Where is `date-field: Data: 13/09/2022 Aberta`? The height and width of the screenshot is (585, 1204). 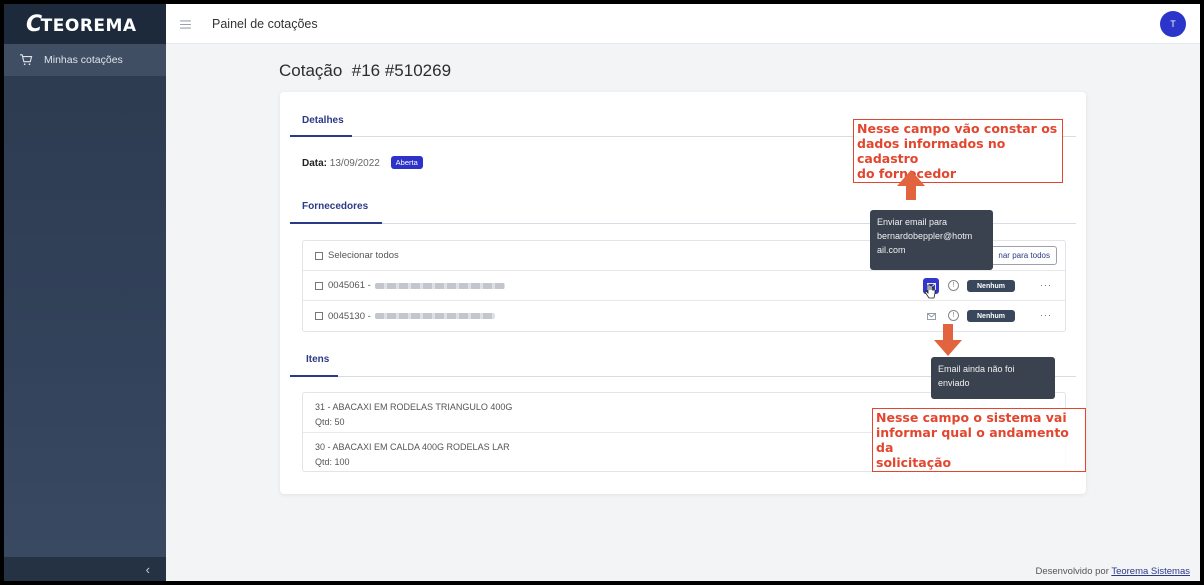
date-field: Data: 13/09/2022 Aberta is located at coordinates (362, 162).